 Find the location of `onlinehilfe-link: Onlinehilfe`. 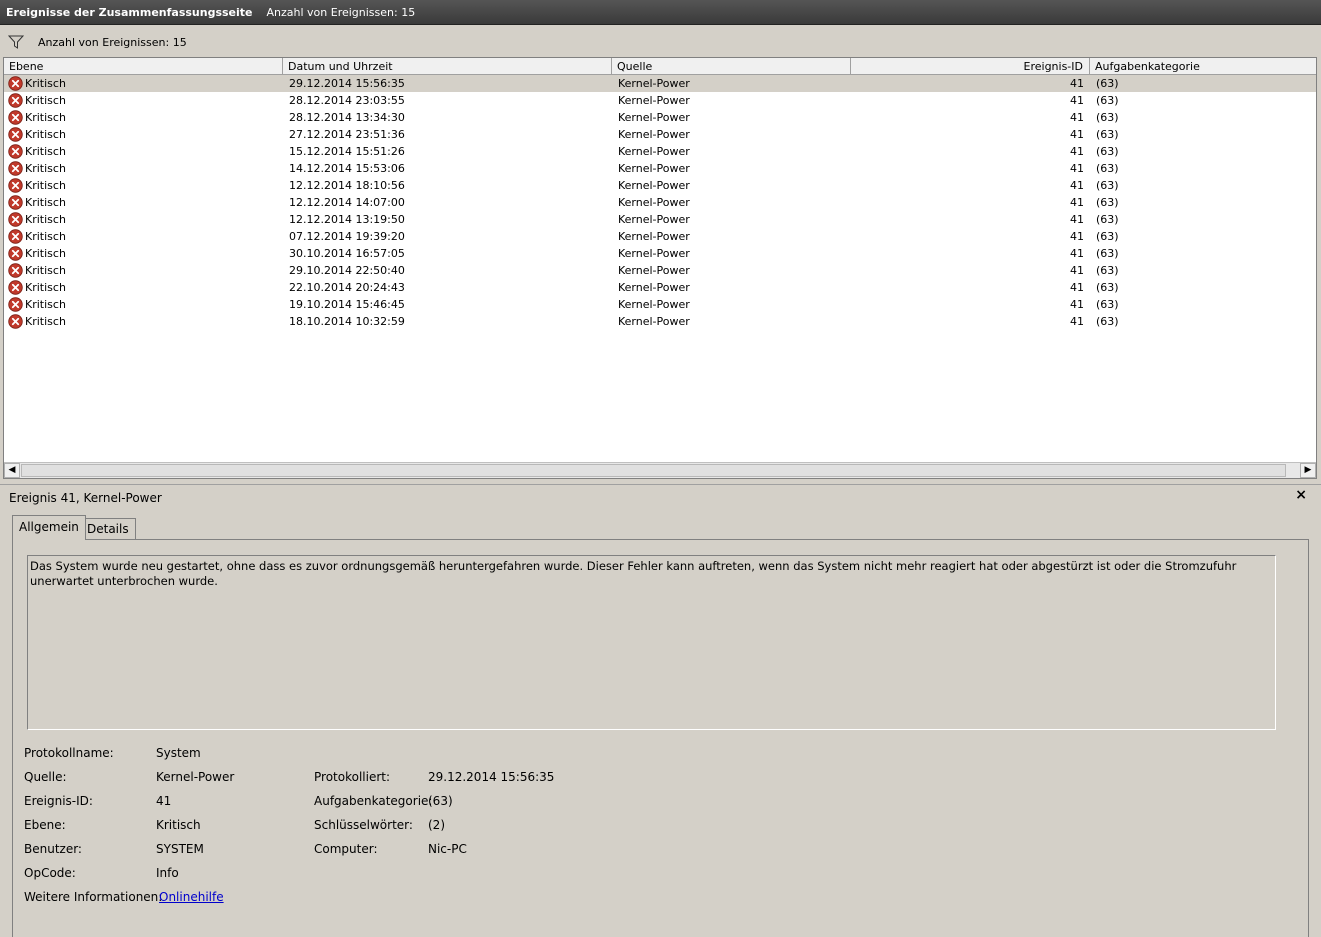

onlinehilfe-link: Onlinehilfe is located at coordinates (191, 897).